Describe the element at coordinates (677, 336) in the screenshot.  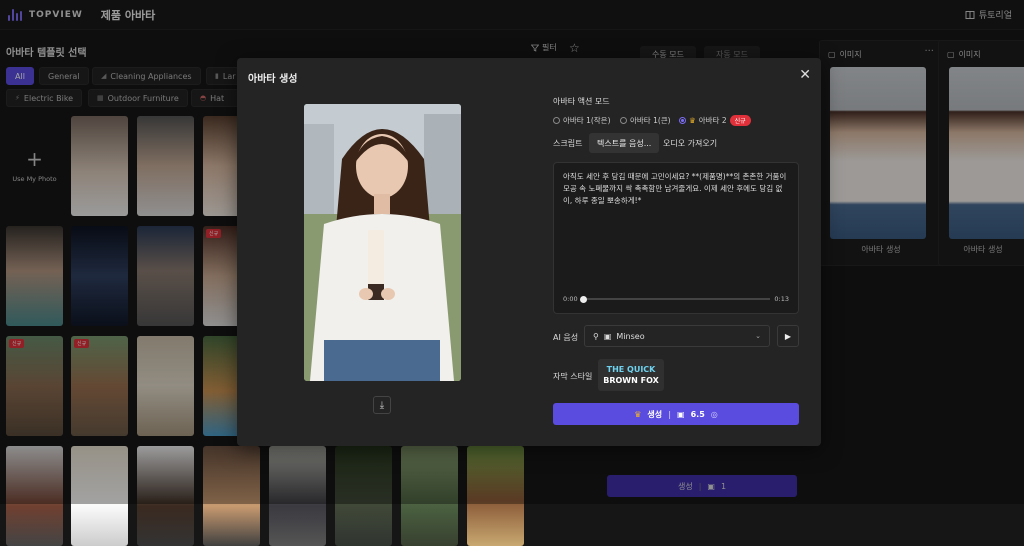
I see `voice-select: ⚲ ▣ Minseo ⌄` at that location.